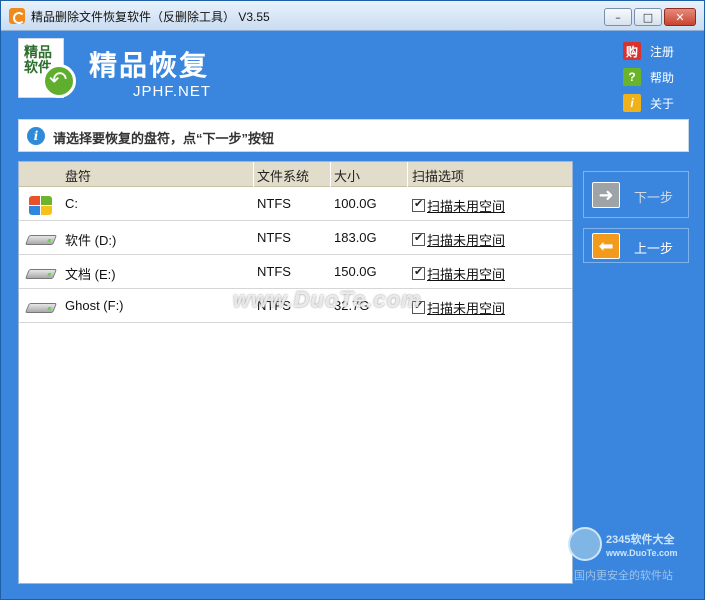 The image size is (705, 600). What do you see at coordinates (352, 16) in the screenshot?
I see `title-bar: 精品删除文件恢复软件（反删除工具） V3.55 – □ ✕` at bounding box center [352, 16].